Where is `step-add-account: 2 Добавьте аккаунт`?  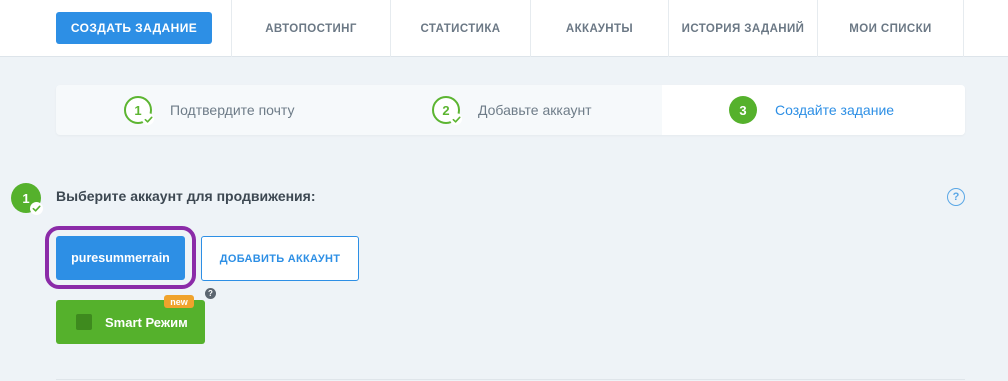
step-add-account: 2 Добавьте аккаунт is located at coordinates (512, 110).